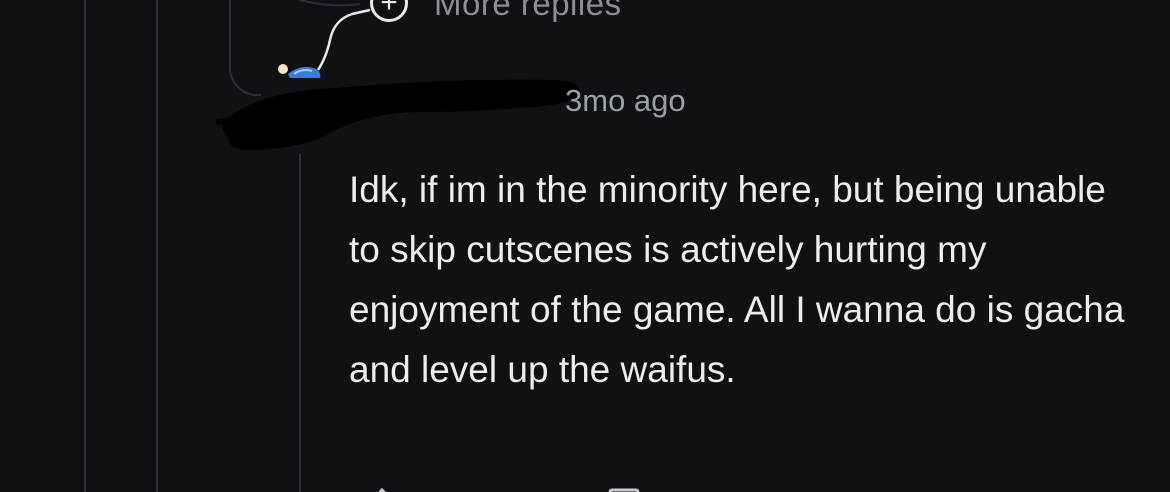 The width and height of the screenshot is (1170, 492). I want to click on plus-circle-icon: +, so click(389, 11).